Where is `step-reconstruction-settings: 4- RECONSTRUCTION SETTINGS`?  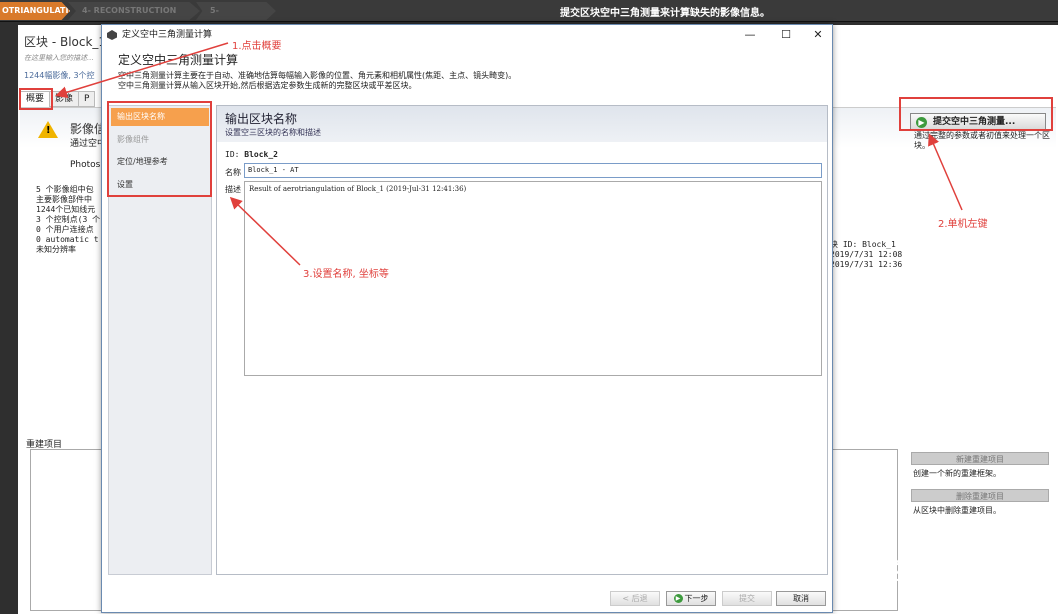
step-reconstruction-settings: 4- RECONSTRUCTION SETTINGS is located at coordinates (134, 11).